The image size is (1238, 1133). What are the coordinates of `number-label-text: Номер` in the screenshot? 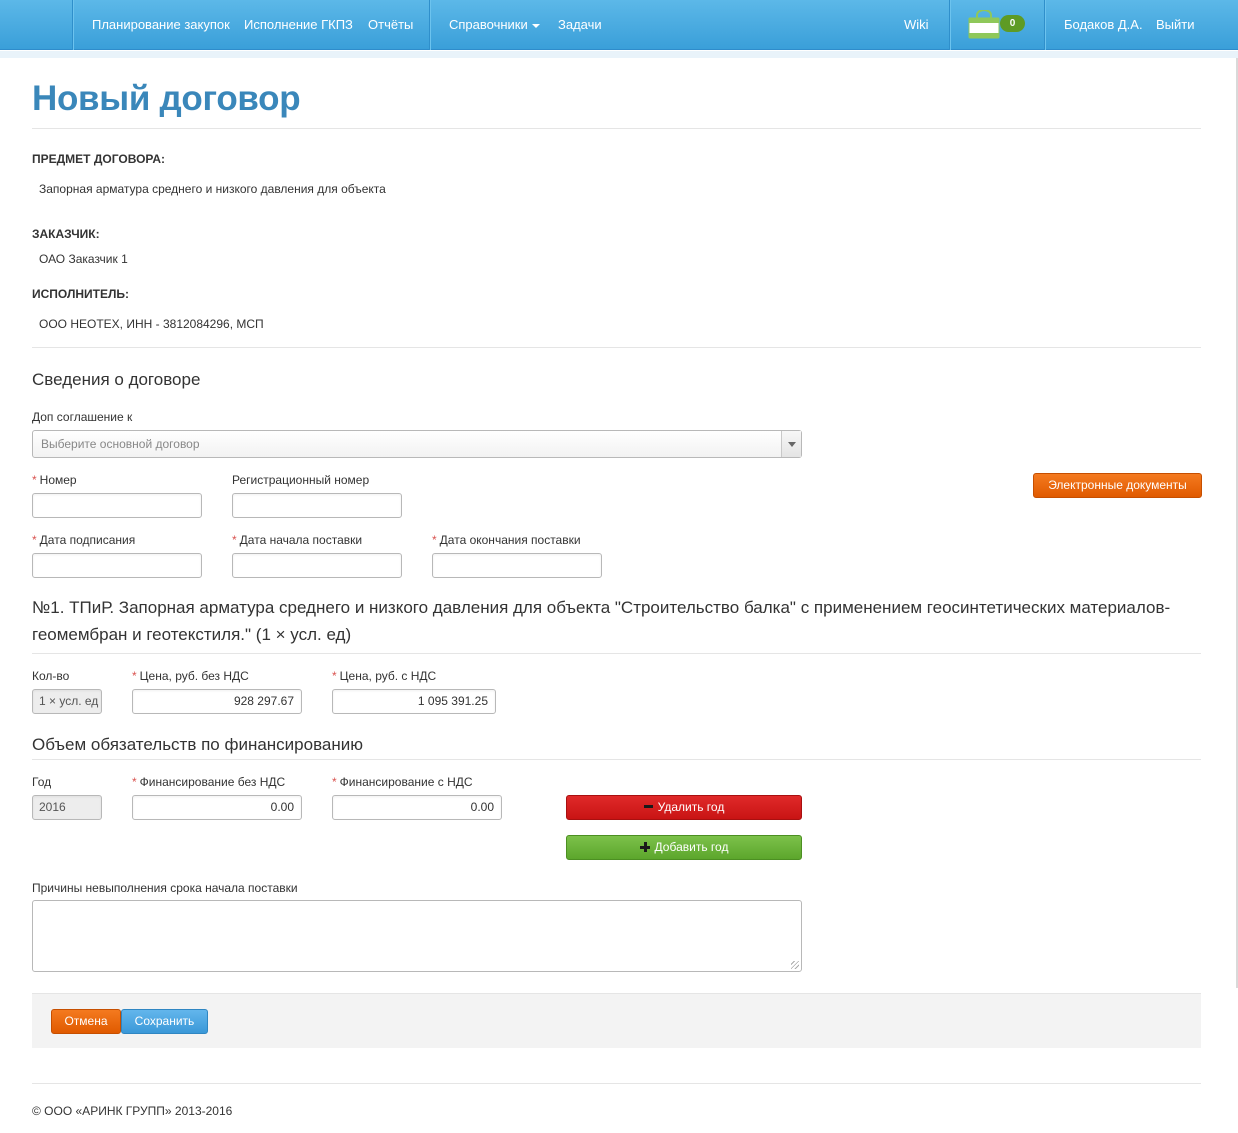 It's located at (58, 480).